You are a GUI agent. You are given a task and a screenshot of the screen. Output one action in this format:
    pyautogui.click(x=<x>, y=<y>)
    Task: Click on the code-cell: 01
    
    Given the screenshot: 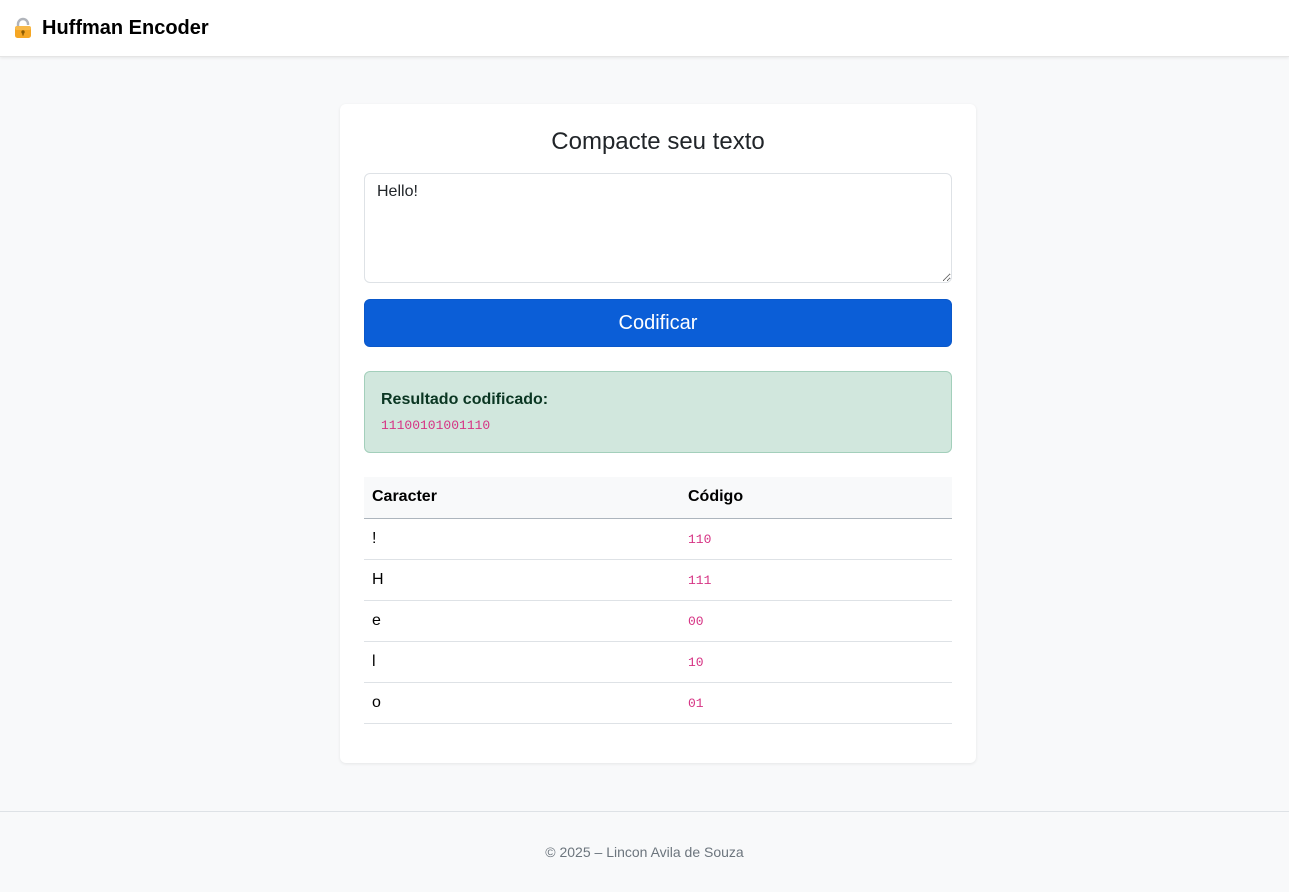 What is the action you would take?
    pyautogui.click(x=816, y=703)
    